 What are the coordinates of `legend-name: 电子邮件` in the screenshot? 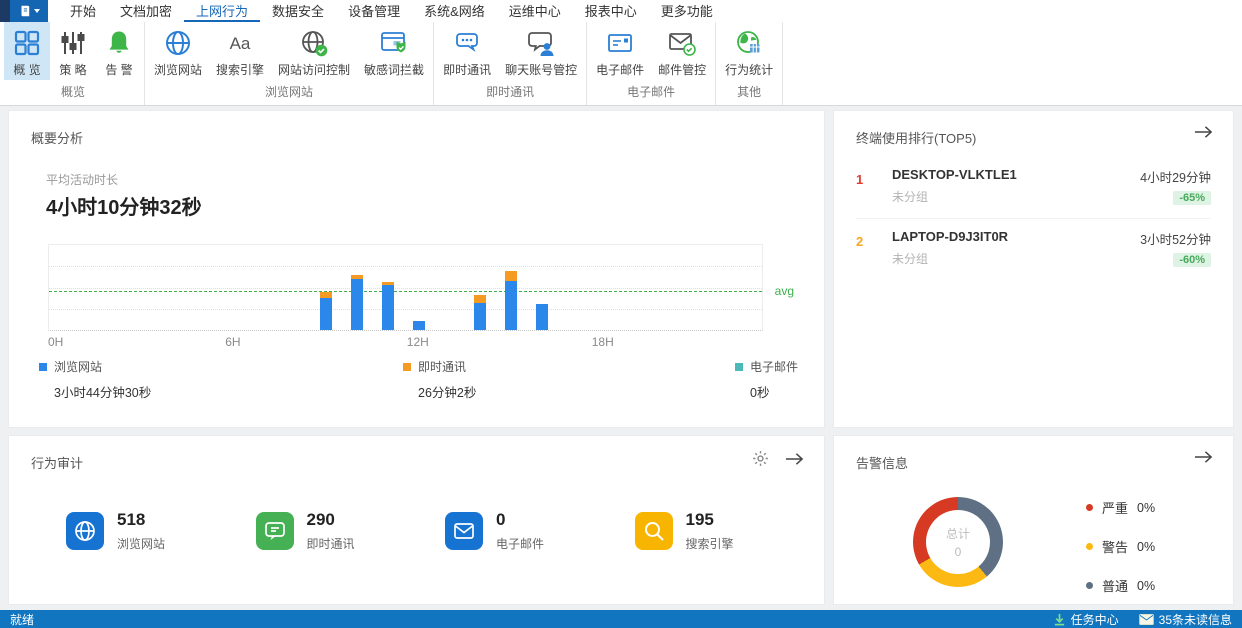 It's located at (774, 367).